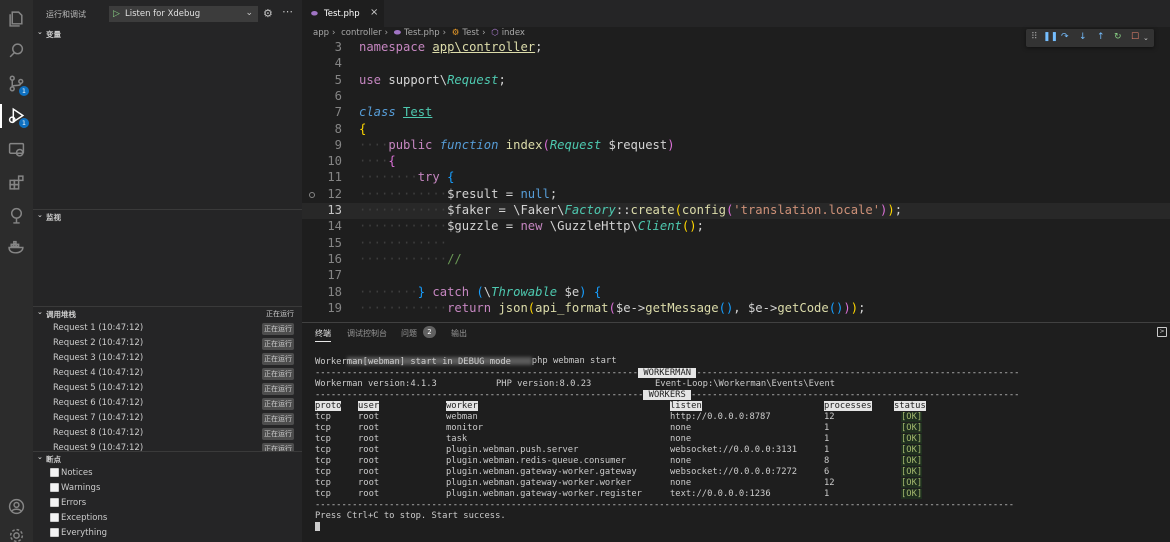 The width and height of the screenshot is (1170, 542). I want to click on code-line: 11 ········try {, so click(391, 177).